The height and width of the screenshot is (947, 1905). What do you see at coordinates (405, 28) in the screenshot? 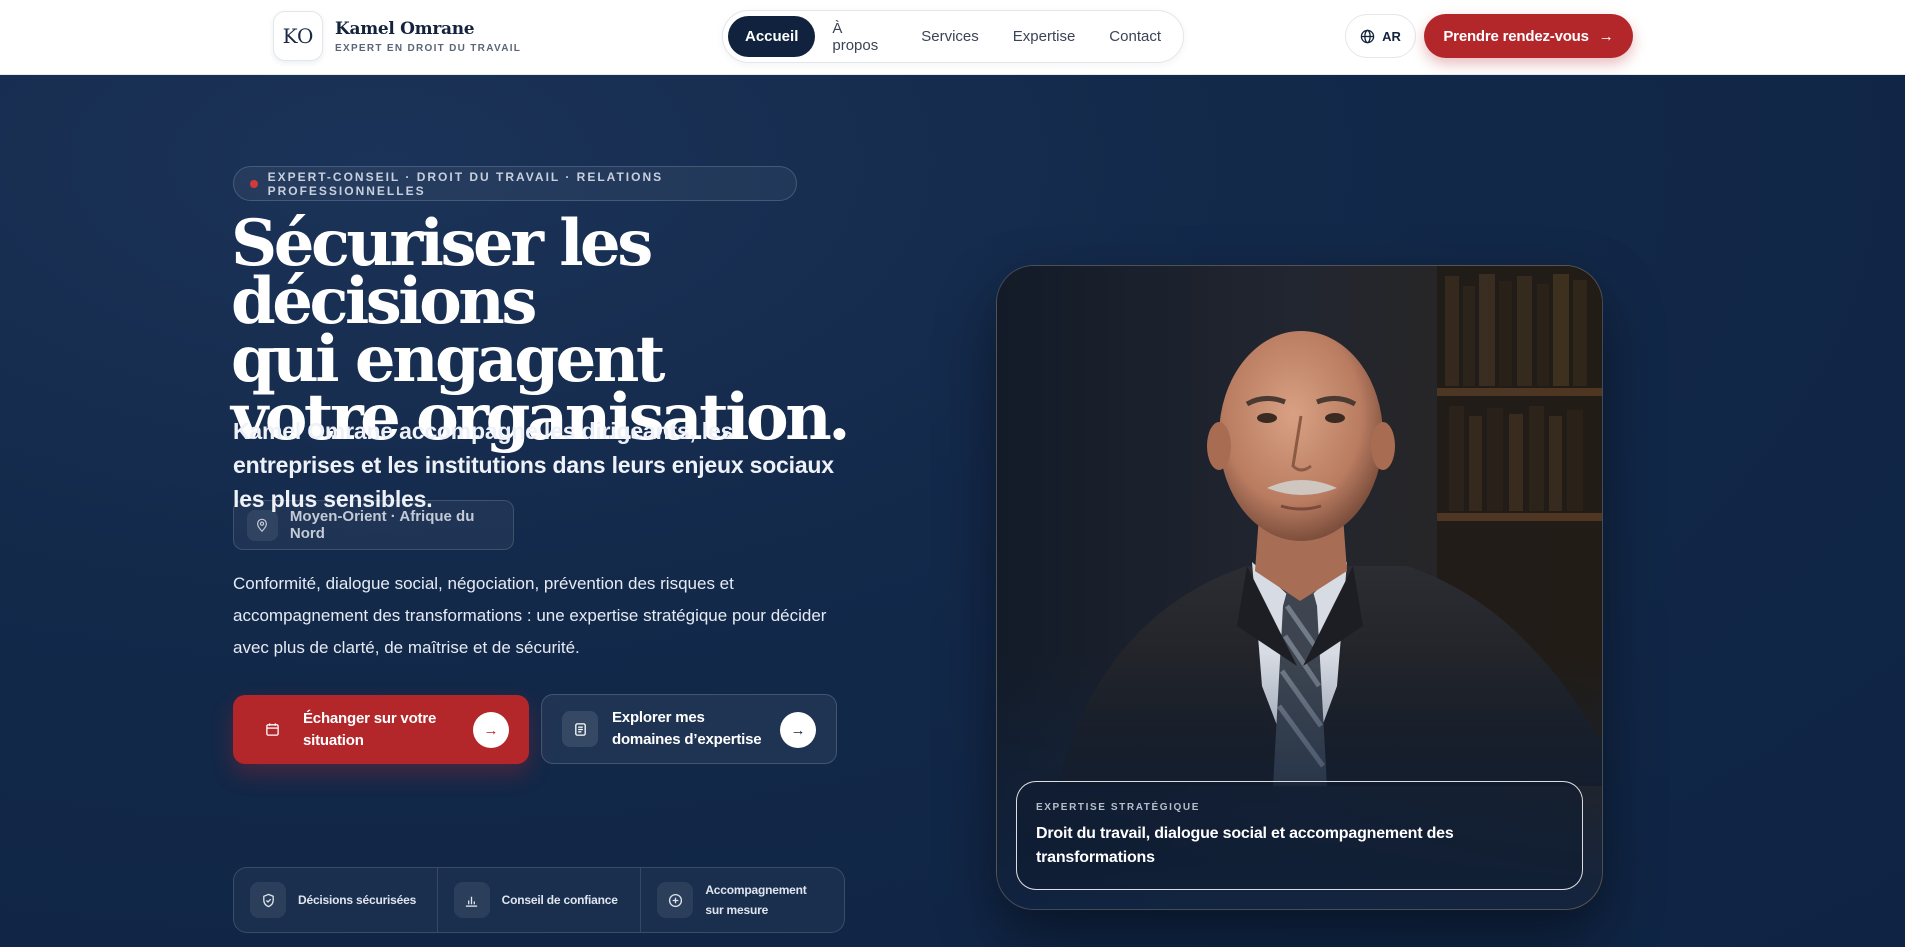
I see `brand-name: Kamel Omrane` at bounding box center [405, 28].